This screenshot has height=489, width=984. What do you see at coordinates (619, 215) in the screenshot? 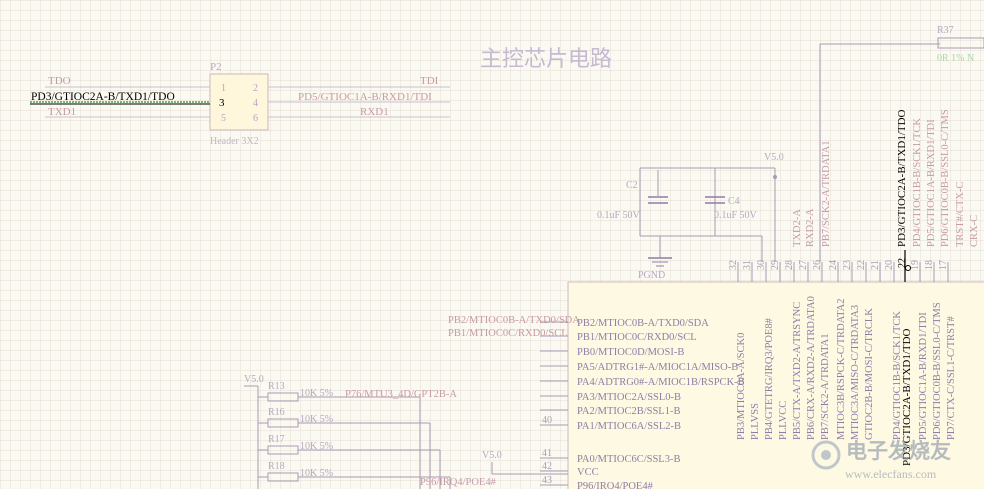
I see `c2-value: 0.1uF 50V` at bounding box center [619, 215].